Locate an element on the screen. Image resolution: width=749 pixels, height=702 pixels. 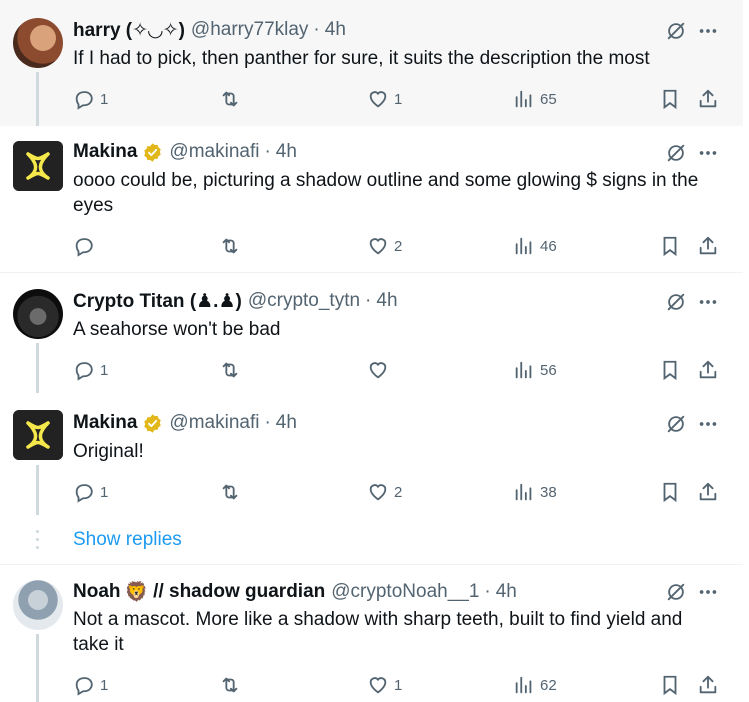
repost-icon is located at coordinates (230, 99).